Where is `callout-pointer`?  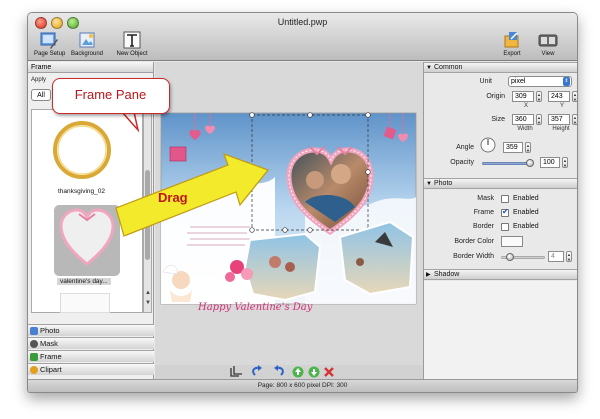
callout-pointer is located at coordinates (130, 122).